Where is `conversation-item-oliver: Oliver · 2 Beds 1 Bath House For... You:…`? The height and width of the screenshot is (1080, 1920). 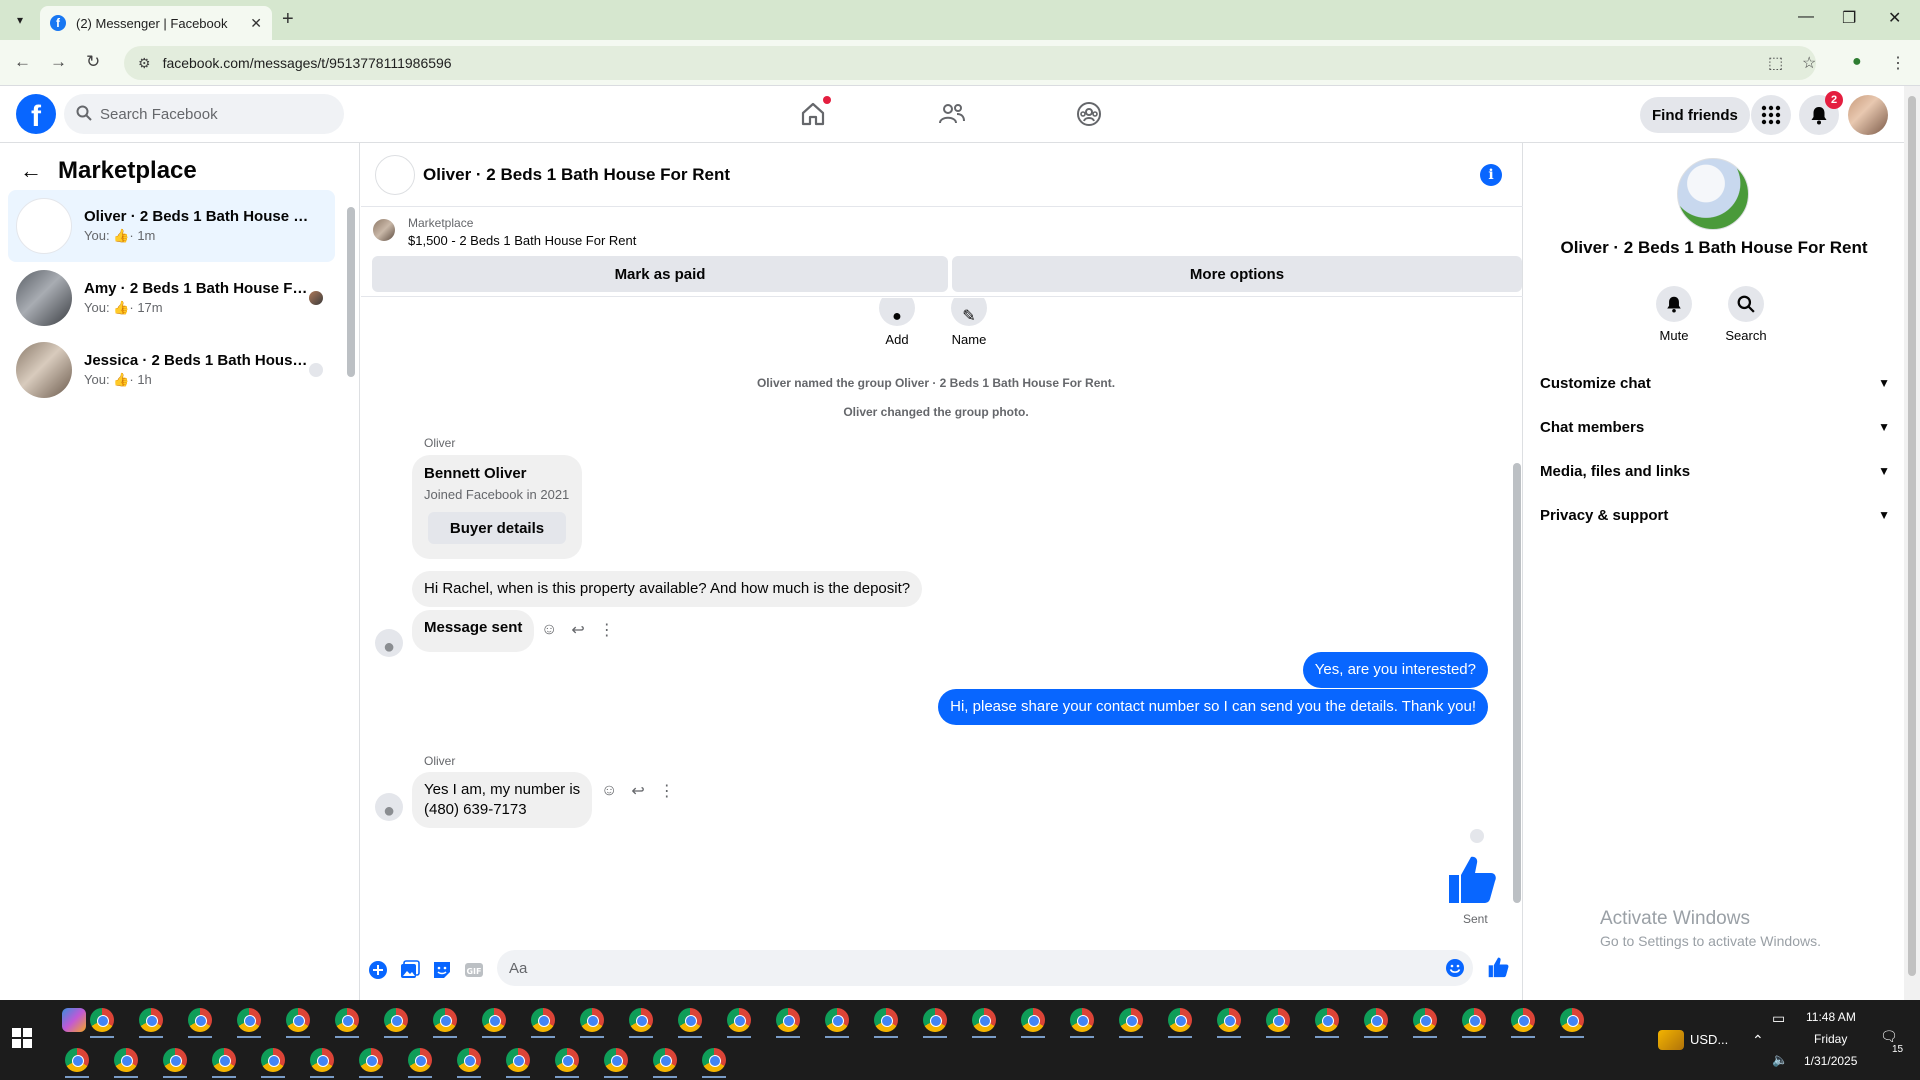
conversation-item-oliver: Oliver · 2 Beds 1 Bath House For... You:… is located at coordinates (171, 226).